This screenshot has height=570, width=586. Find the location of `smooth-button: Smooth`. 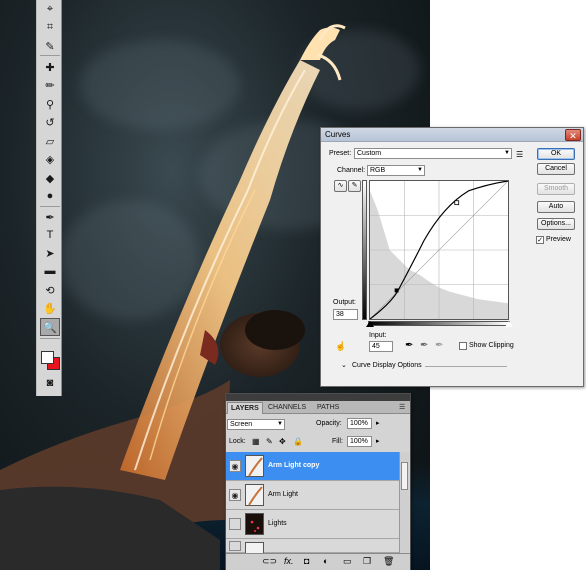

smooth-button: Smooth is located at coordinates (556, 189).